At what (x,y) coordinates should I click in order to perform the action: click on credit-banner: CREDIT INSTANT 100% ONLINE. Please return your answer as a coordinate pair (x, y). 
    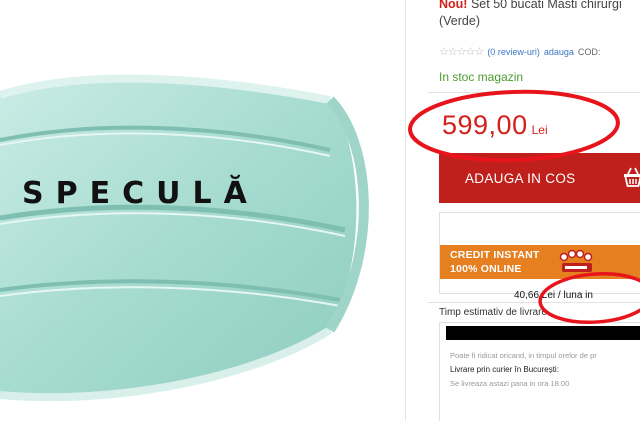
    Looking at the image, I should click on (540, 262).